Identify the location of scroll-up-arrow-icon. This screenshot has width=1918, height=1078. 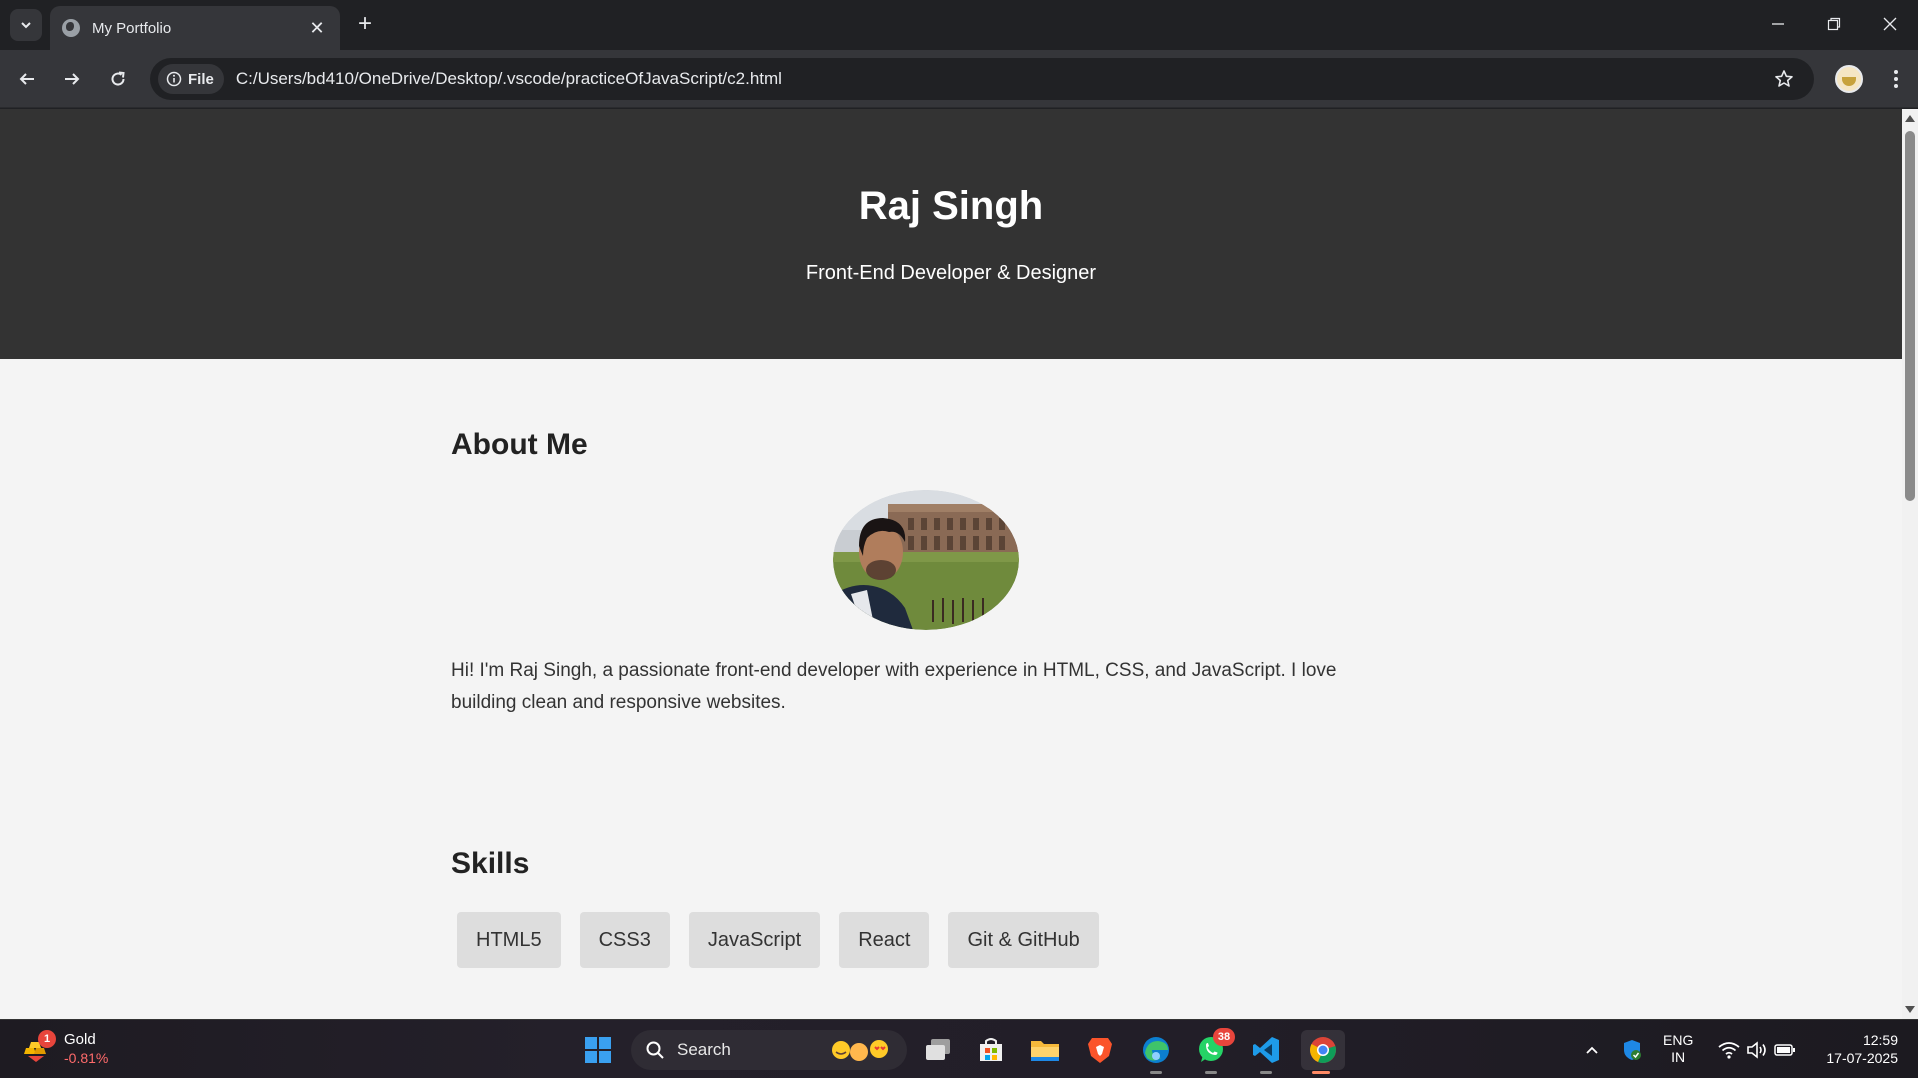
(1910, 118).